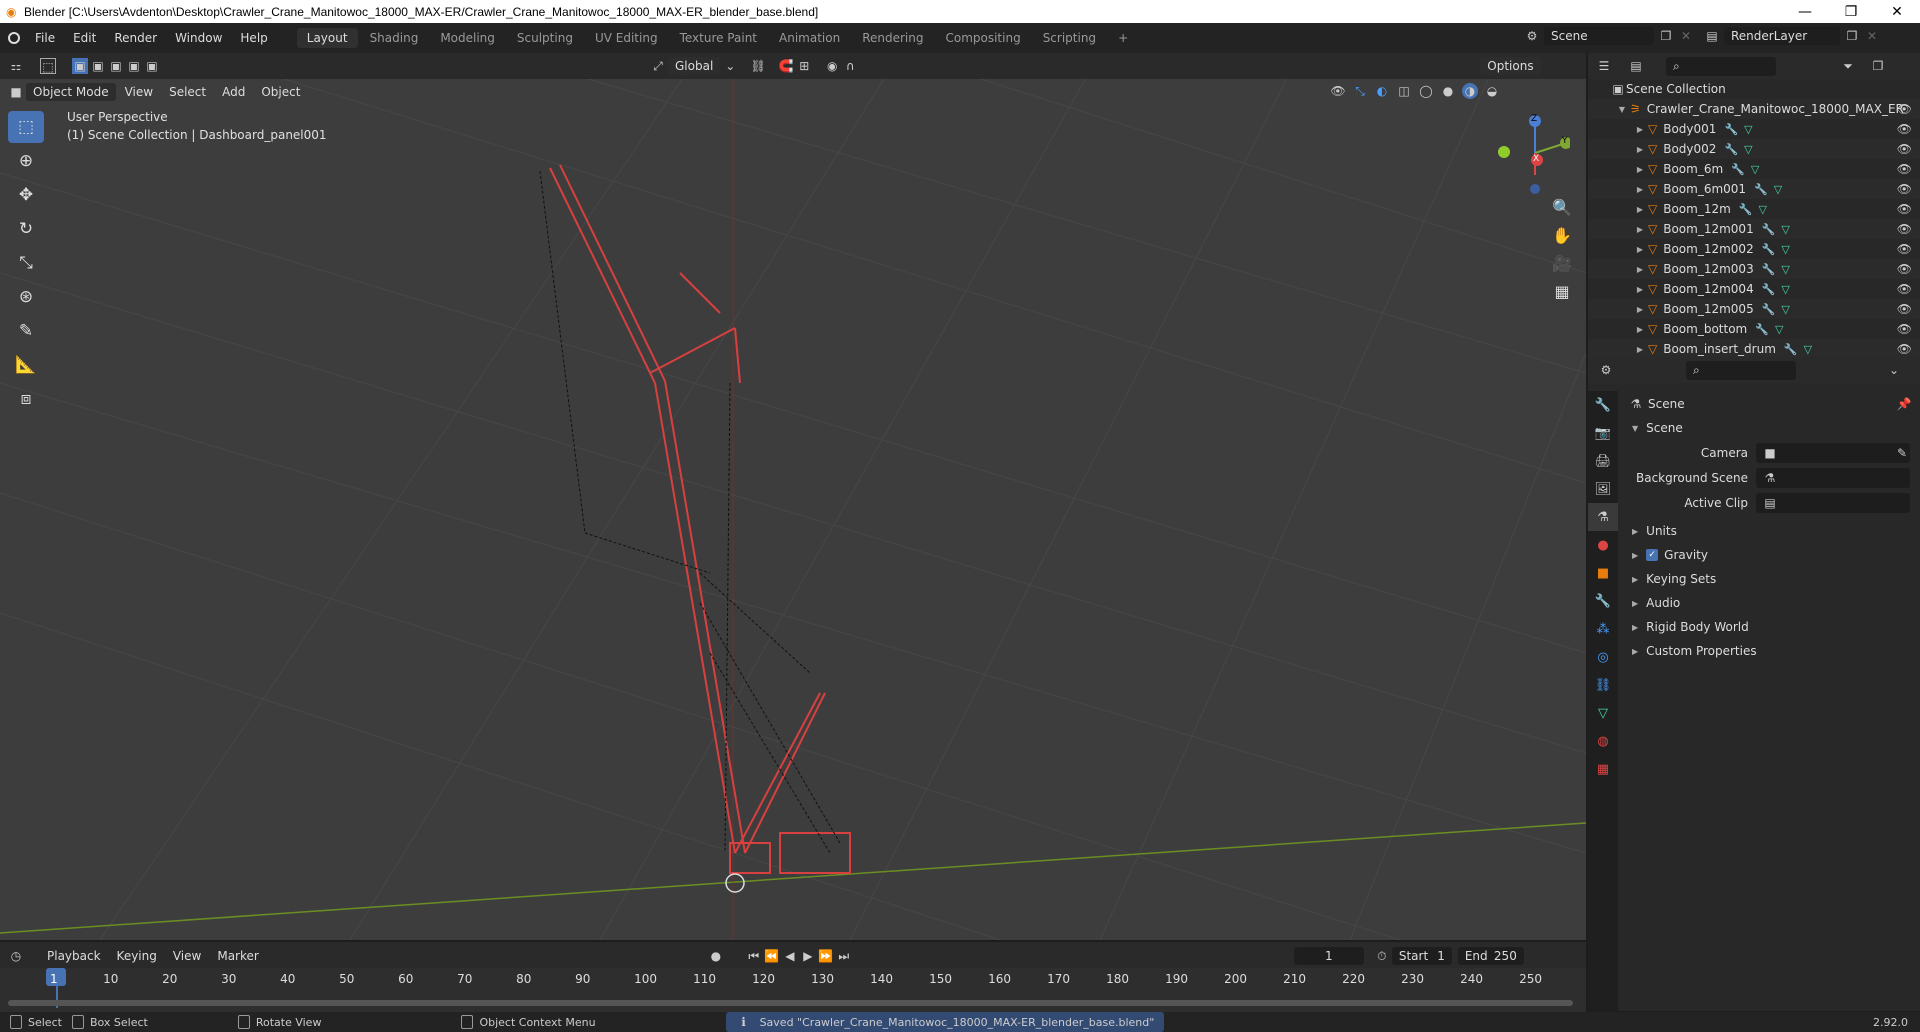  Describe the element at coordinates (545, 38) in the screenshot. I see `tab-sculpting: Sculpting` at that location.